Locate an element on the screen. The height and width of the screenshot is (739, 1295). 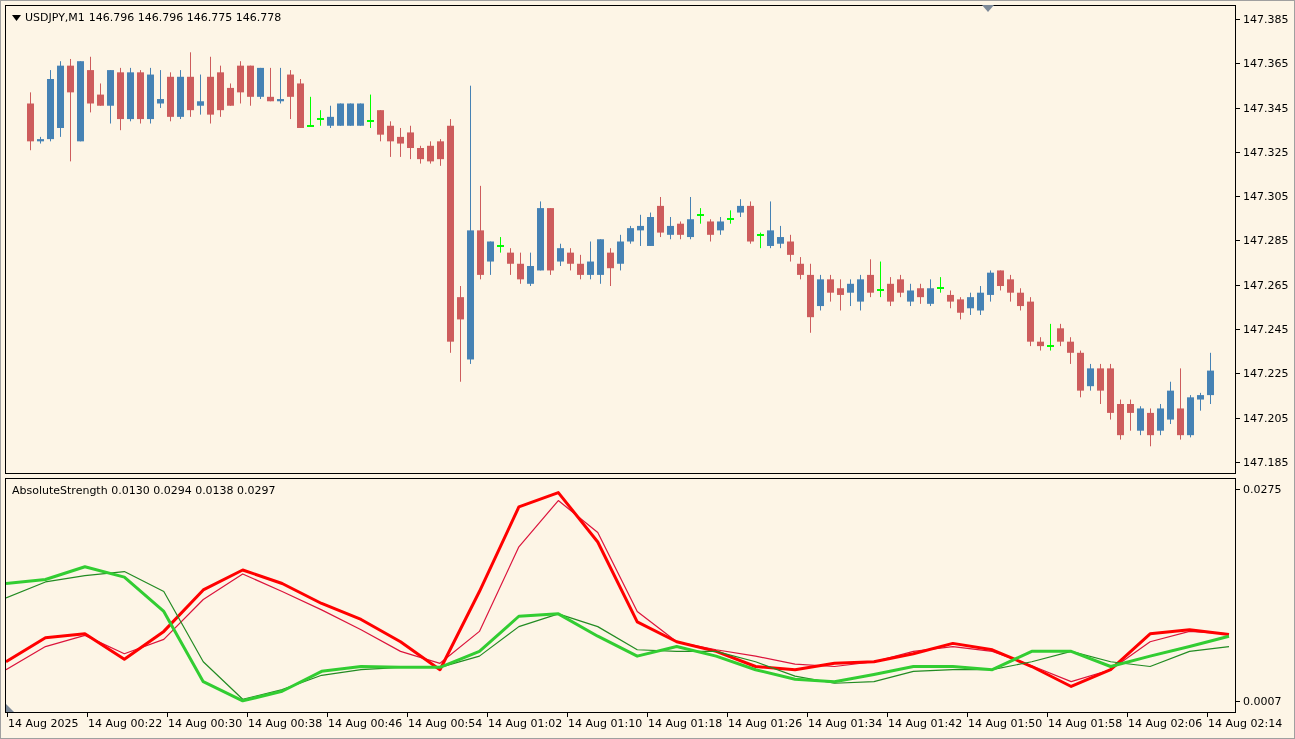
dropdown-icon is located at coordinates (16, 18).